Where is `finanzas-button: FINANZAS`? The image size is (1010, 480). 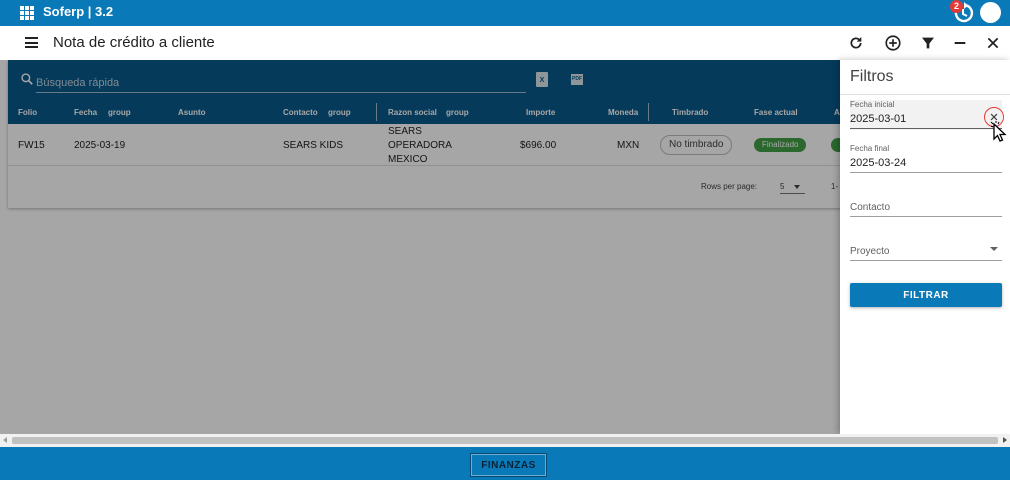 finanzas-button: FINANZAS is located at coordinates (508, 465).